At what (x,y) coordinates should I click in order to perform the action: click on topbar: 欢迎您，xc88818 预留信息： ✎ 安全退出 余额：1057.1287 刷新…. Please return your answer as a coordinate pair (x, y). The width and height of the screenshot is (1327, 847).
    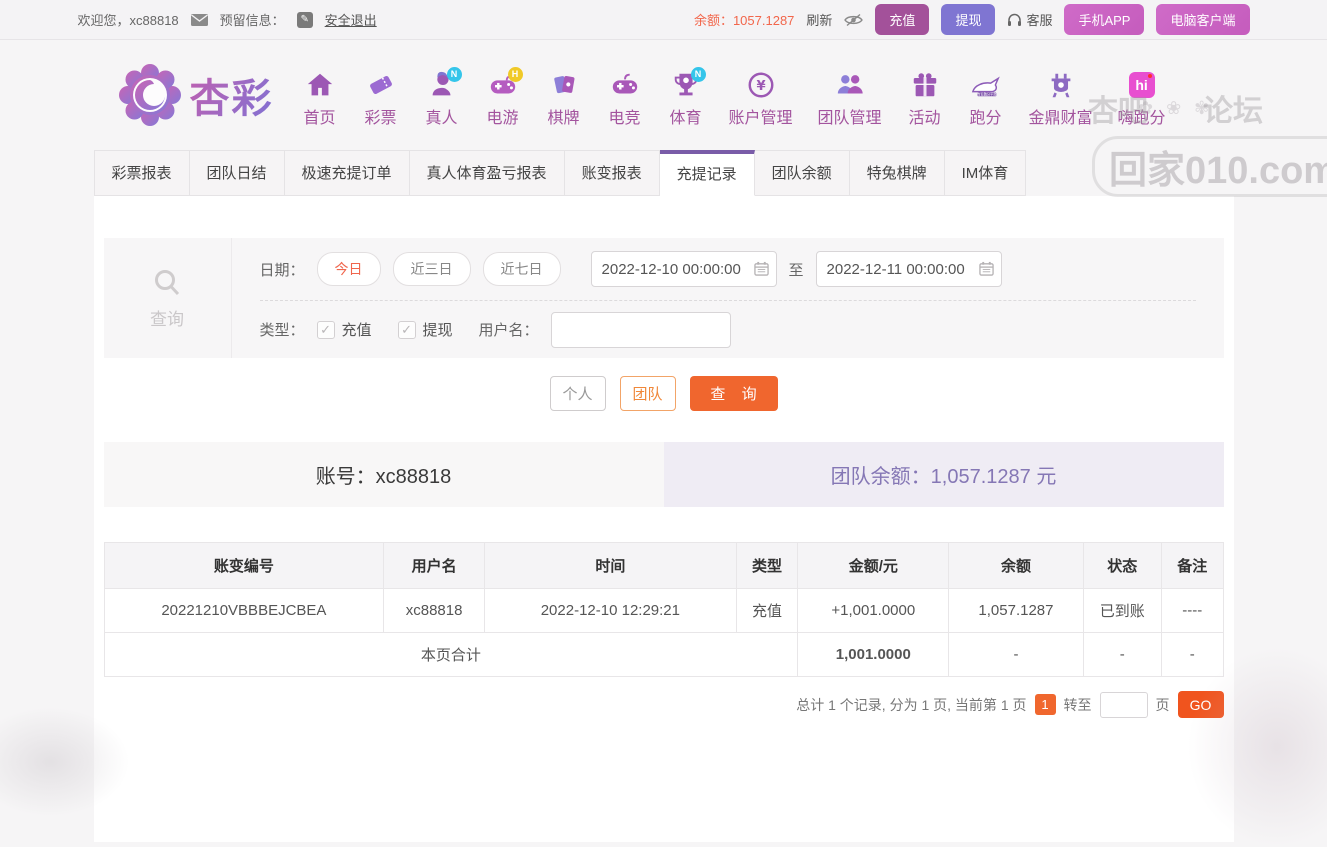
    Looking at the image, I should click on (663, 20).